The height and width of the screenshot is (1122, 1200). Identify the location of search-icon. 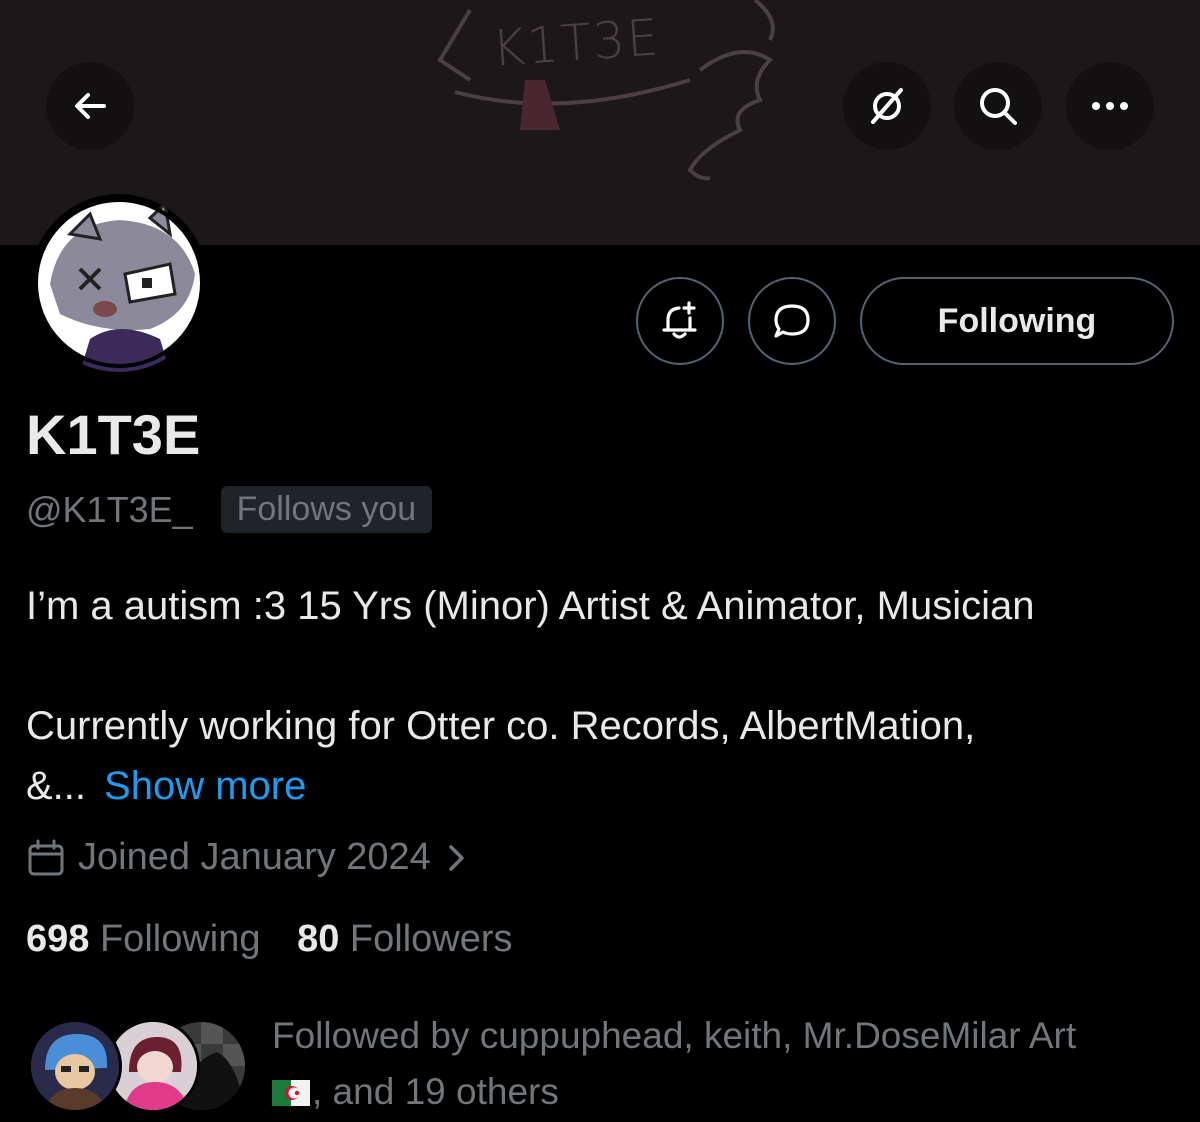
(998, 106).